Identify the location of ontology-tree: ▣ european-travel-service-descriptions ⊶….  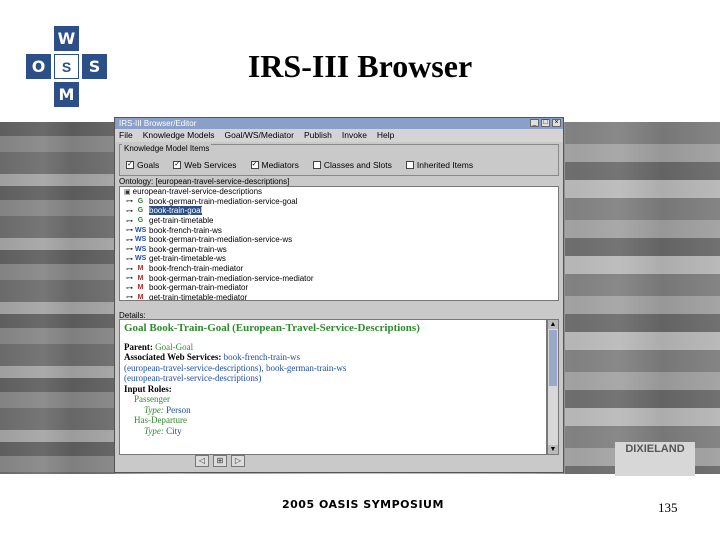
(339, 243).